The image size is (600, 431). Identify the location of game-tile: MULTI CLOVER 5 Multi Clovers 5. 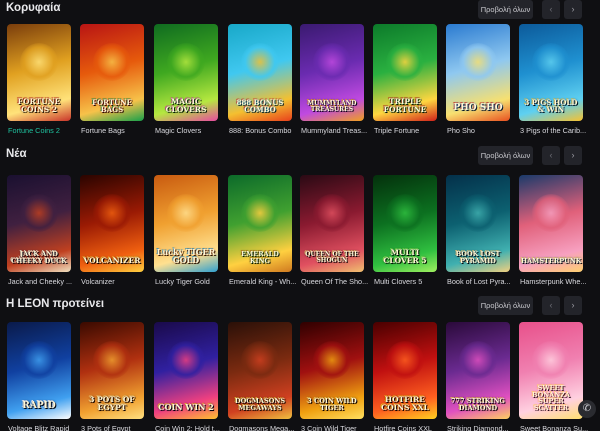
(405, 231).